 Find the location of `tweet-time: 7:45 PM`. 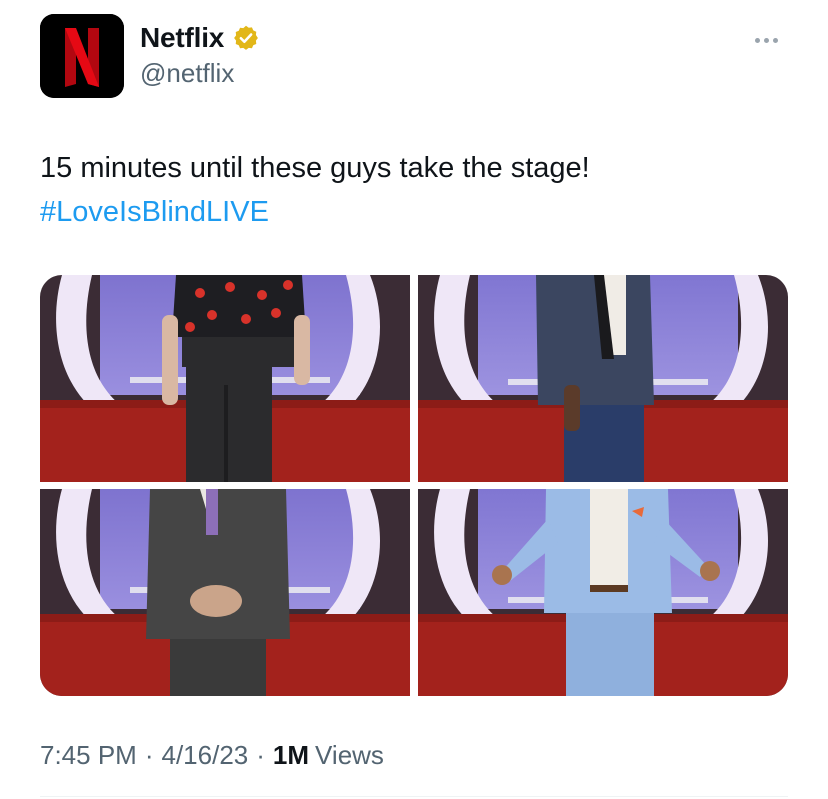

tweet-time: 7:45 PM is located at coordinates (88, 755).